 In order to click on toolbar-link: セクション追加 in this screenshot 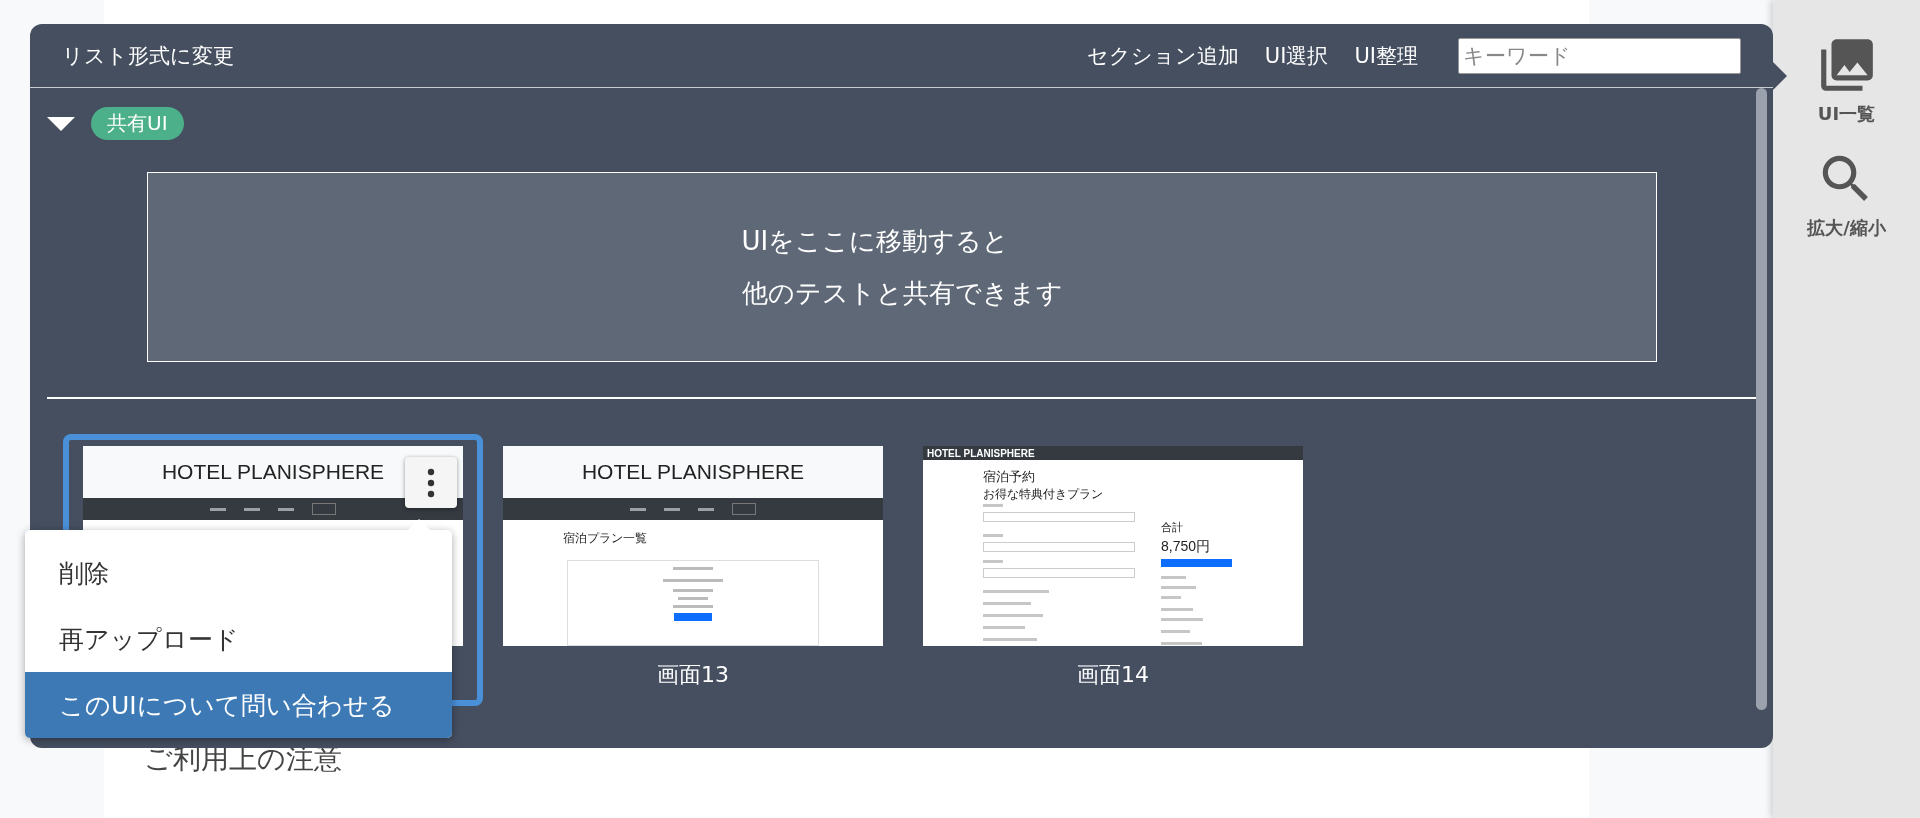, I will do `click(1162, 55)`.